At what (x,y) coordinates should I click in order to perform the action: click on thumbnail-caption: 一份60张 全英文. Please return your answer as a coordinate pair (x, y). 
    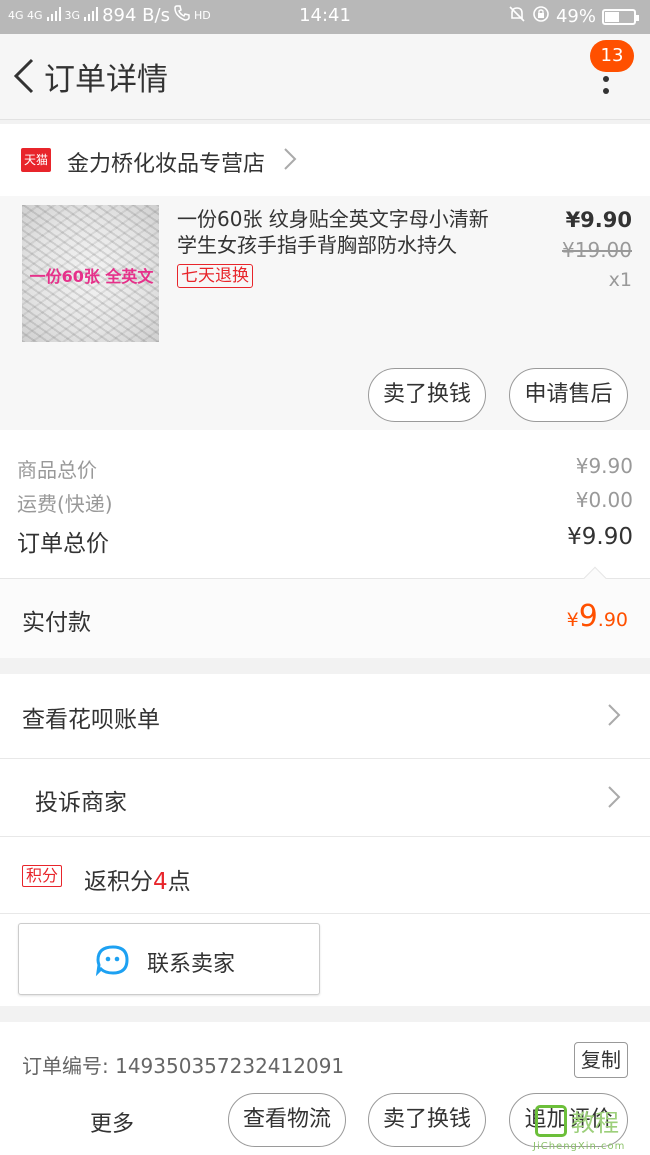
    Looking at the image, I should click on (91, 276).